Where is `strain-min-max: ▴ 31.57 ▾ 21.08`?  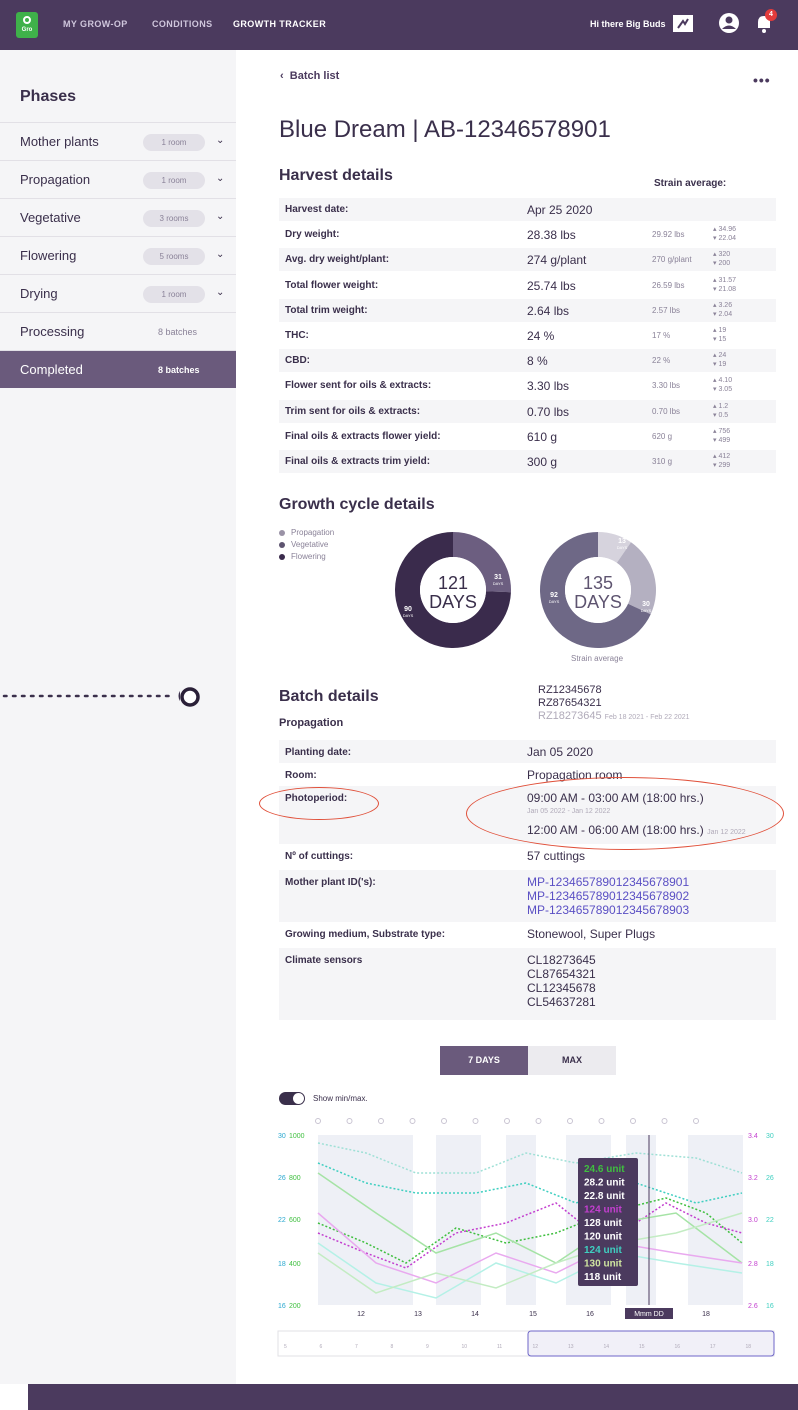
strain-min-max: ▴ 31.57 ▾ 21.08 is located at coordinates (724, 285).